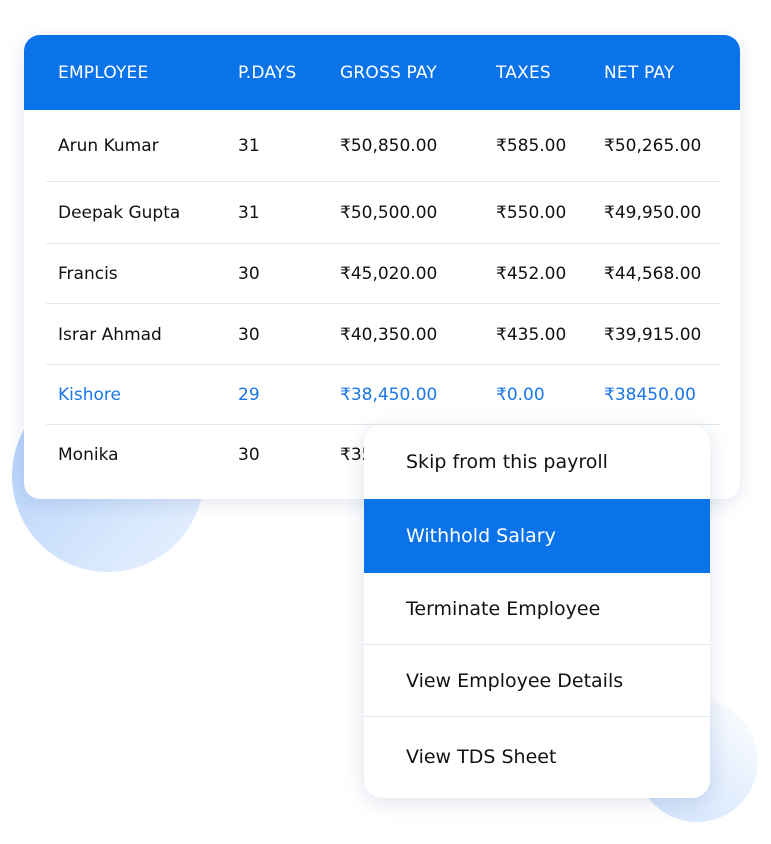 The image size is (771, 844). I want to click on table-row-selected: Kishore 29 ₹38,450.00 ₹0.00 ₹38450.00, so click(382, 395).